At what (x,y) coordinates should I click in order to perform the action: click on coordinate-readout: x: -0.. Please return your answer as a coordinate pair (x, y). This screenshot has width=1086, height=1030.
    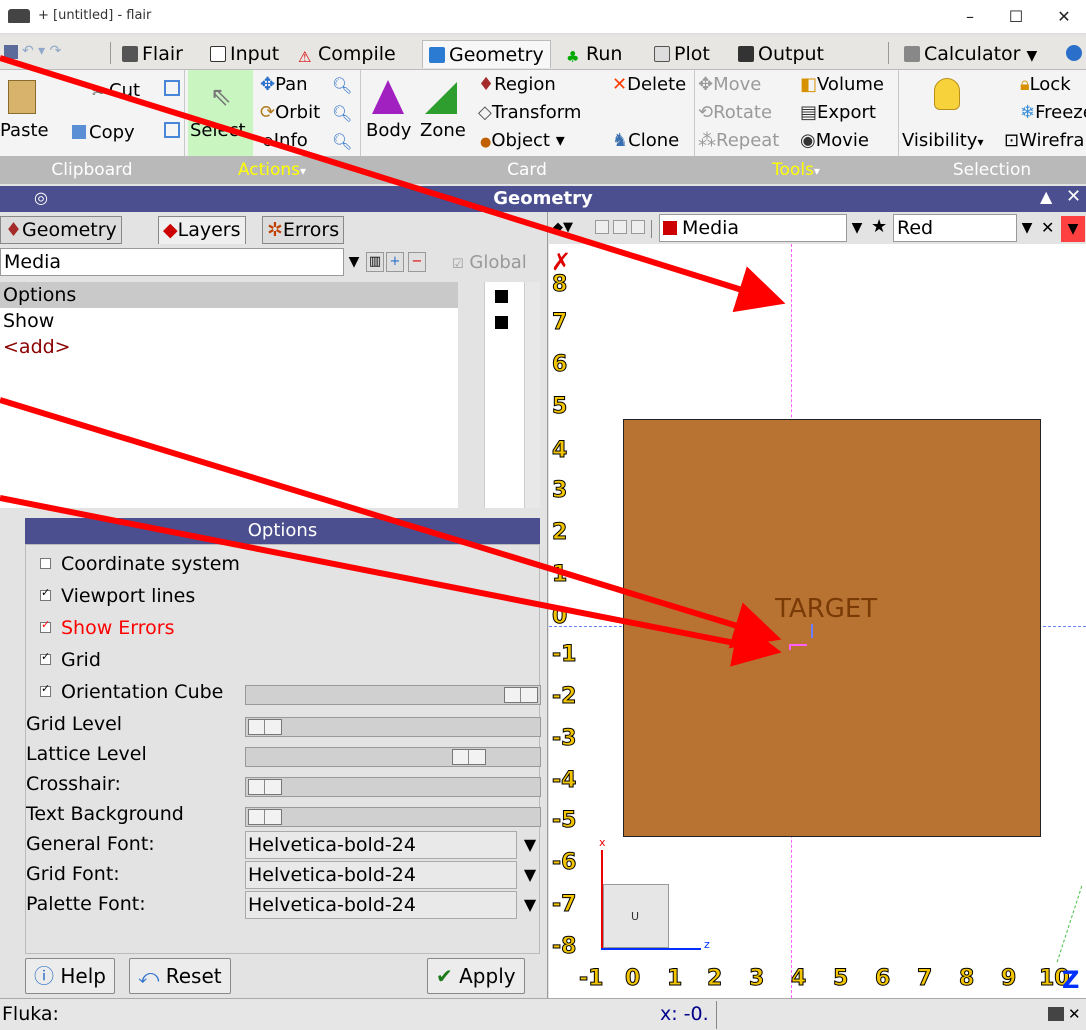
    Looking at the image, I should click on (684, 1014).